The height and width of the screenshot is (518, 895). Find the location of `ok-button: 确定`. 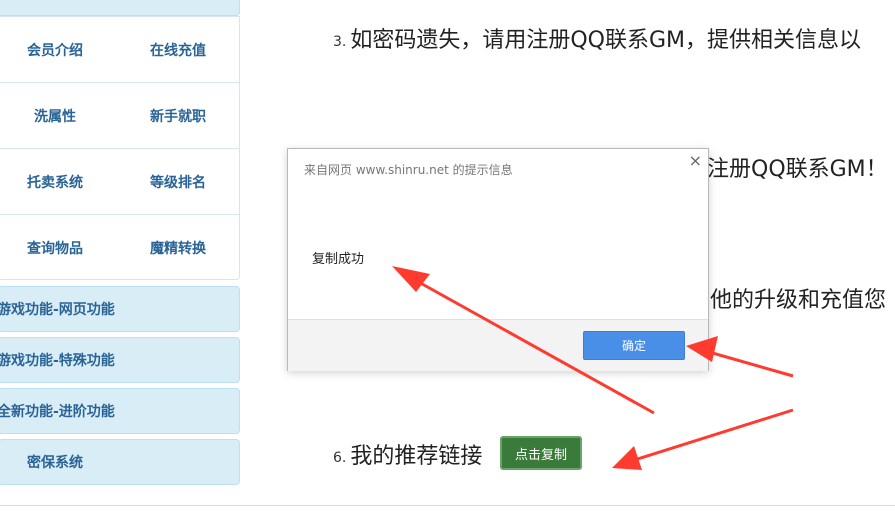

ok-button: 确定 is located at coordinates (634, 345).